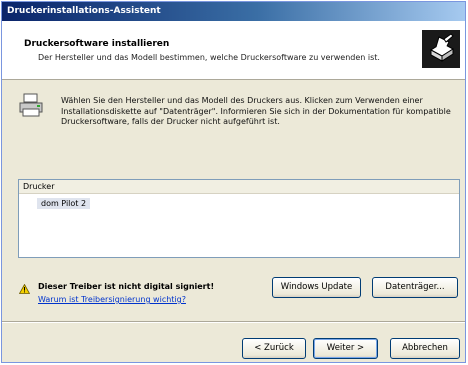 This screenshot has height=365, width=468. Describe the element at coordinates (233, 11) in the screenshot. I see `title-bar: Druckerinstallations-Assistent` at that location.